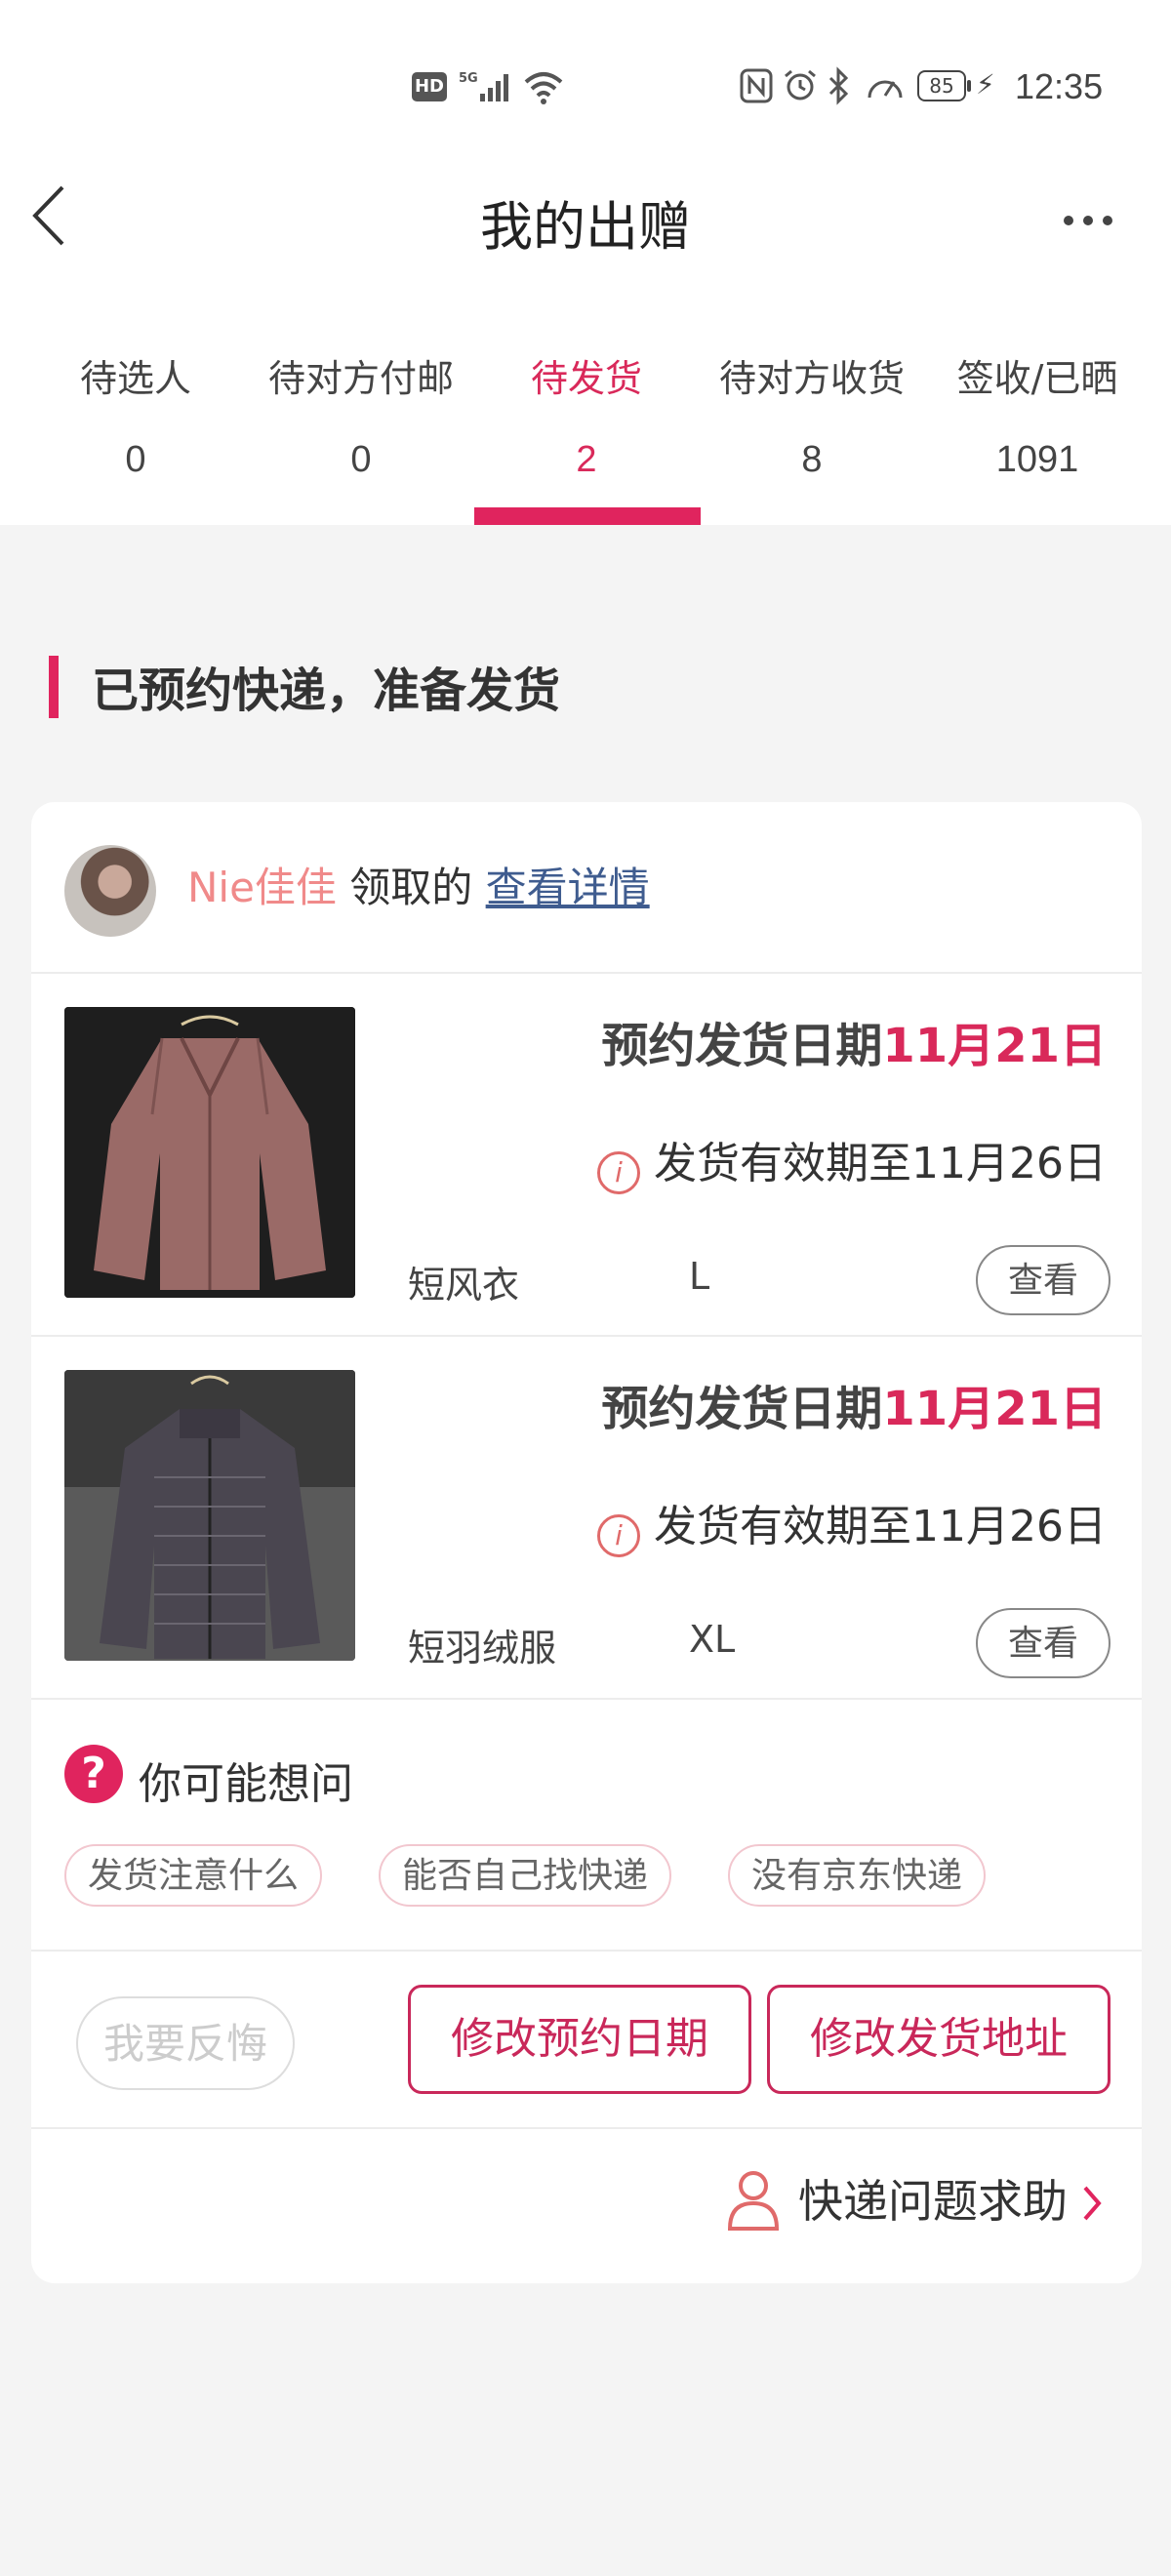 Image resolution: width=1171 pixels, height=2576 pixels. What do you see at coordinates (110, 891) in the screenshot?
I see `avatar` at bounding box center [110, 891].